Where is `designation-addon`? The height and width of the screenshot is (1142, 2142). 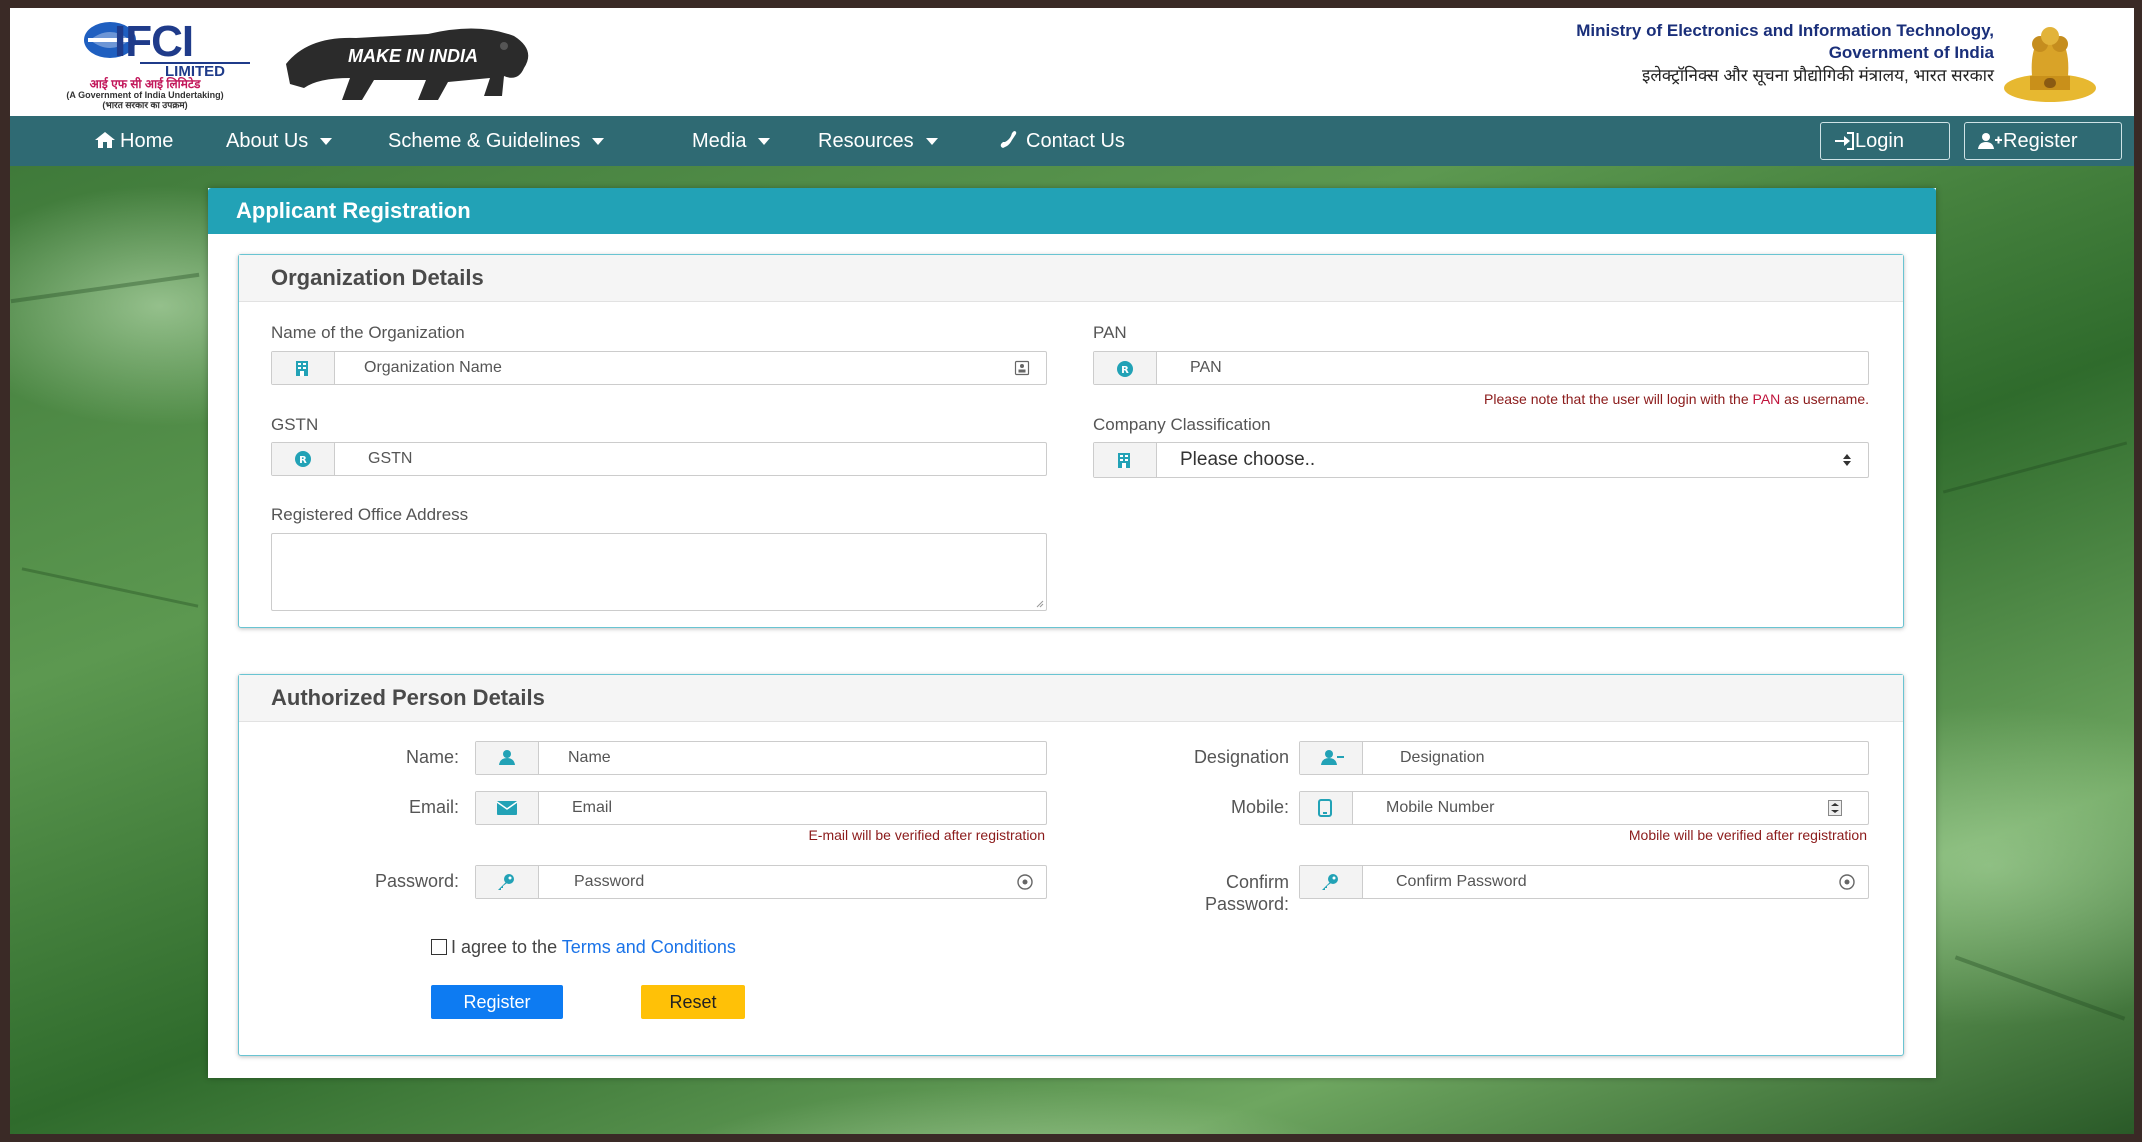 designation-addon is located at coordinates (1331, 758).